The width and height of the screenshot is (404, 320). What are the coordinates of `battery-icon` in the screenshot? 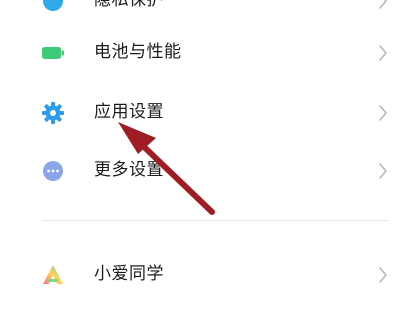 It's located at (53, 53).